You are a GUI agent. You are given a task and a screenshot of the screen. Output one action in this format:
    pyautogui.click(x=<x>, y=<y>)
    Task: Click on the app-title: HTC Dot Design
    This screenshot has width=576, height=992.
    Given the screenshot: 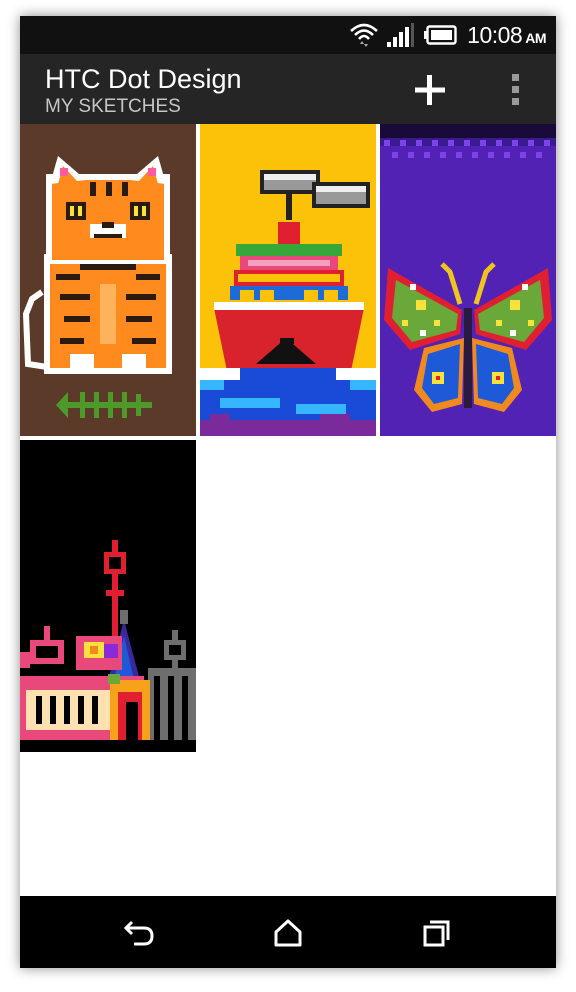 What is the action you would take?
    pyautogui.click(x=143, y=79)
    